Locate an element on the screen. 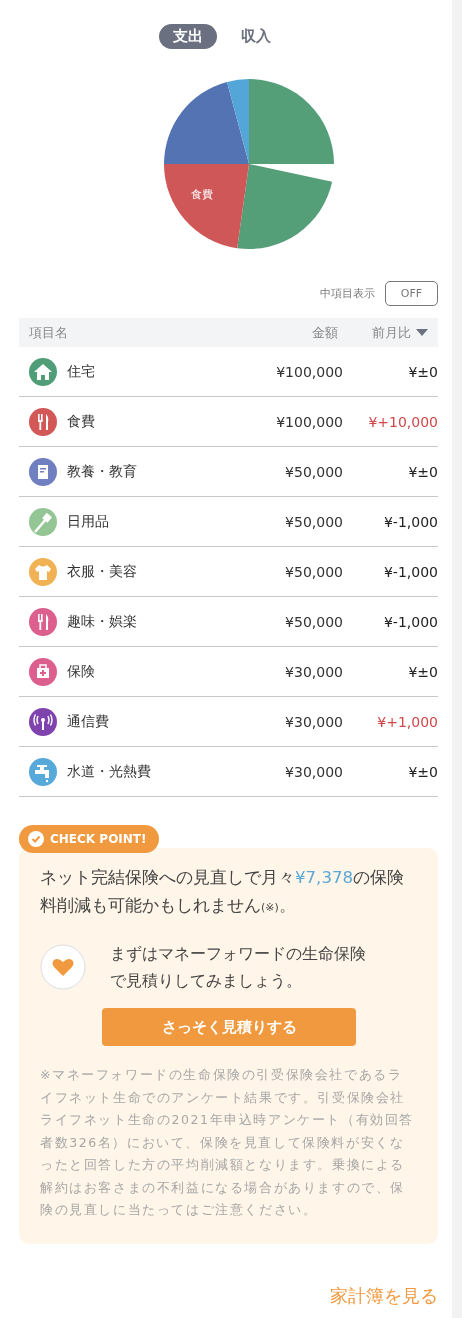  column-header: 前月比 is located at coordinates (391, 332).